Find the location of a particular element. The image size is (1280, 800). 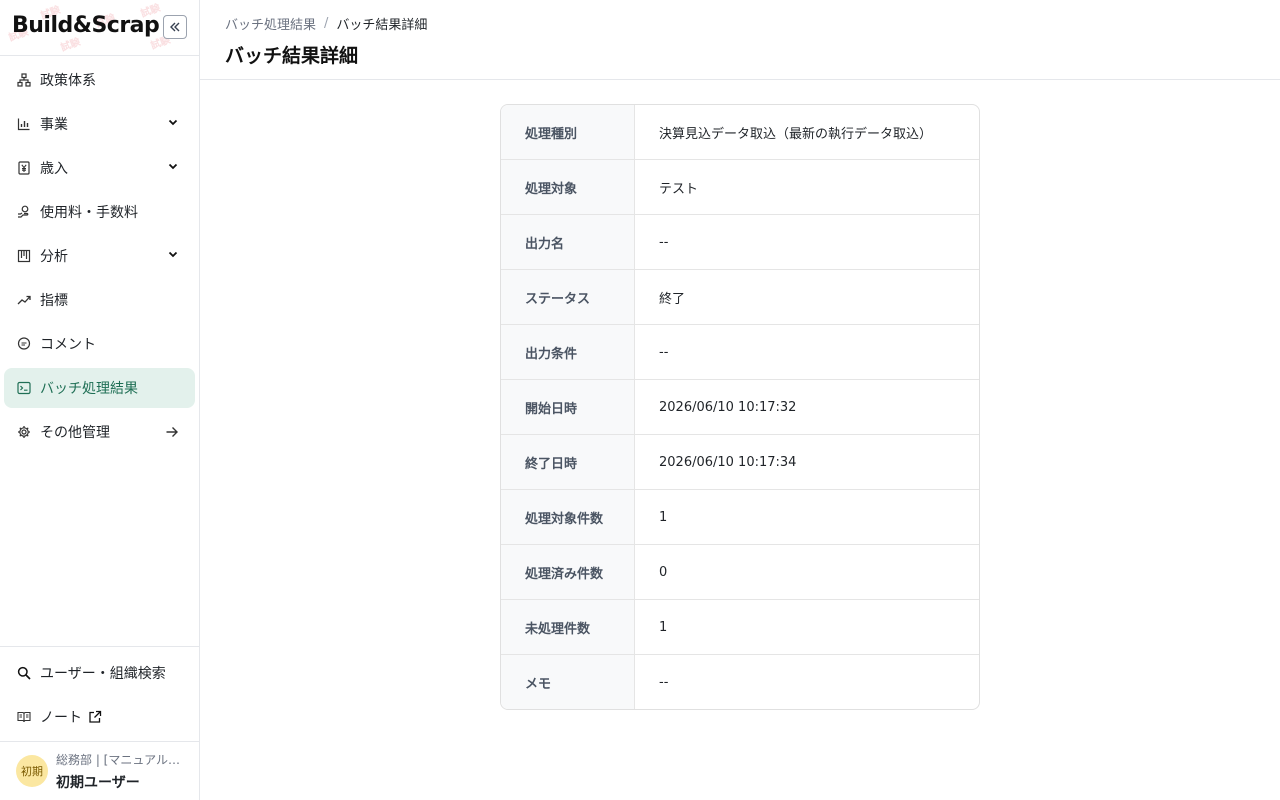

sidebar-item-label: 歳入 is located at coordinates (54, 169).